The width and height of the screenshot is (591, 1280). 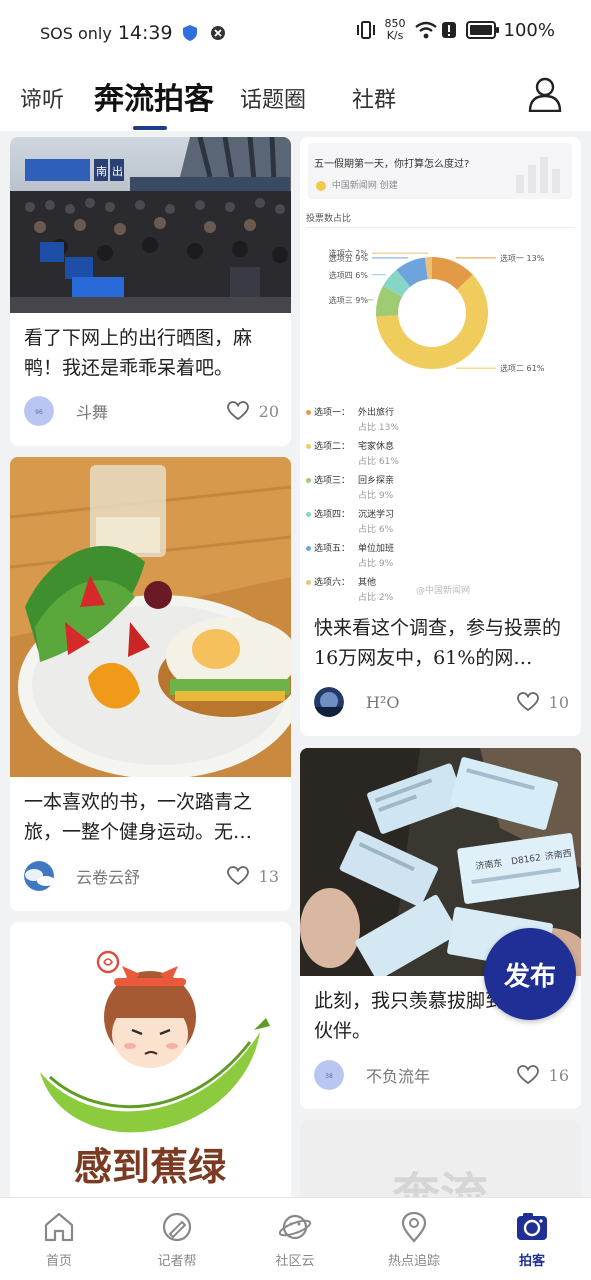 I want to click on poll-option: 选项三： 回乡探亲 占比 9%, so click(x=441, y=490).